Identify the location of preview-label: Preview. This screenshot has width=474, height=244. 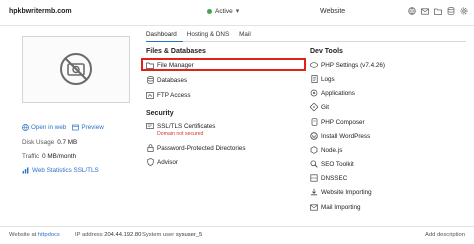
(92, 127).